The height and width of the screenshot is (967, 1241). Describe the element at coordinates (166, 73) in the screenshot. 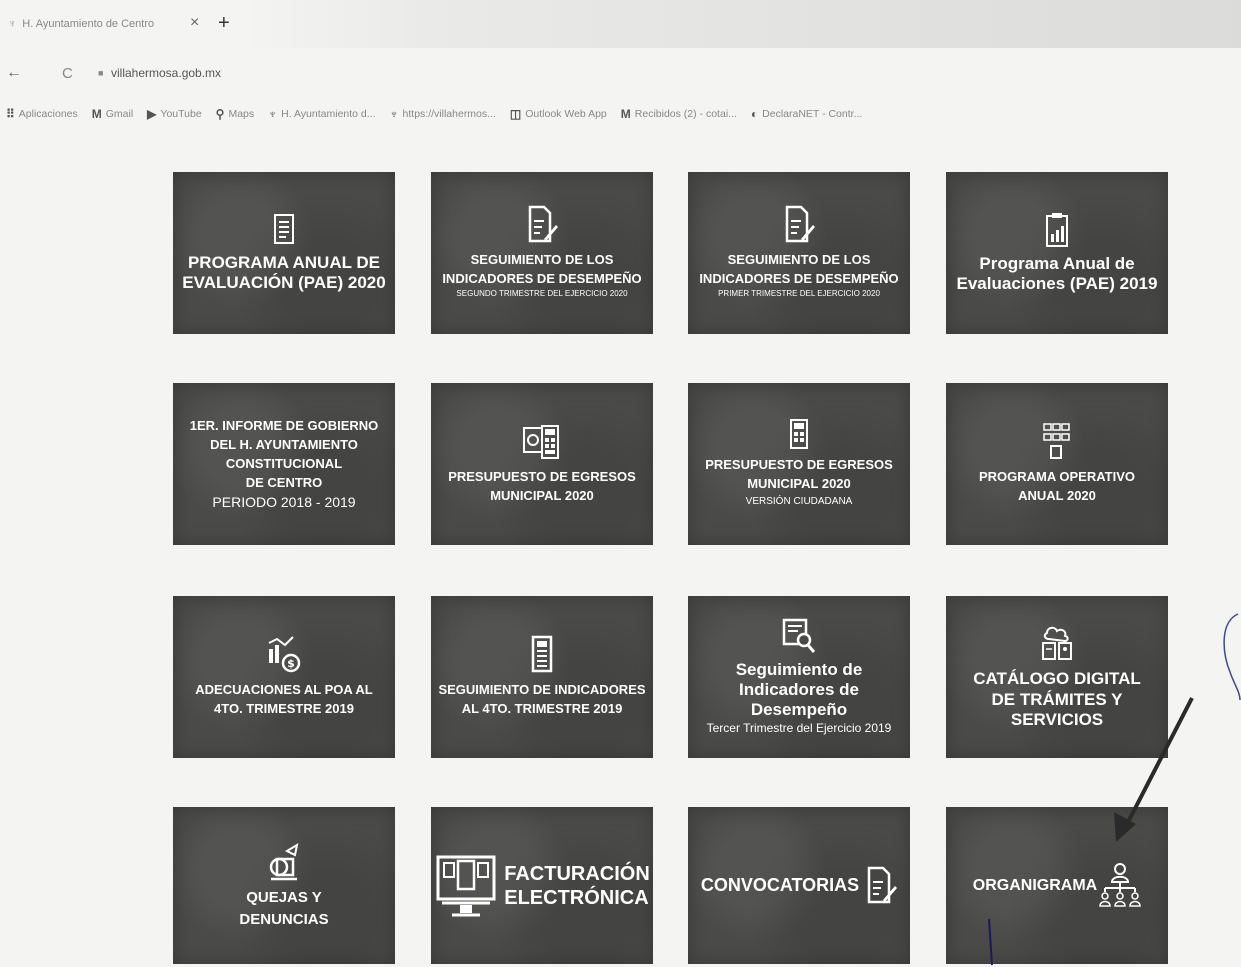

I see `url-field: villahermosa.gob.mx` at that location.